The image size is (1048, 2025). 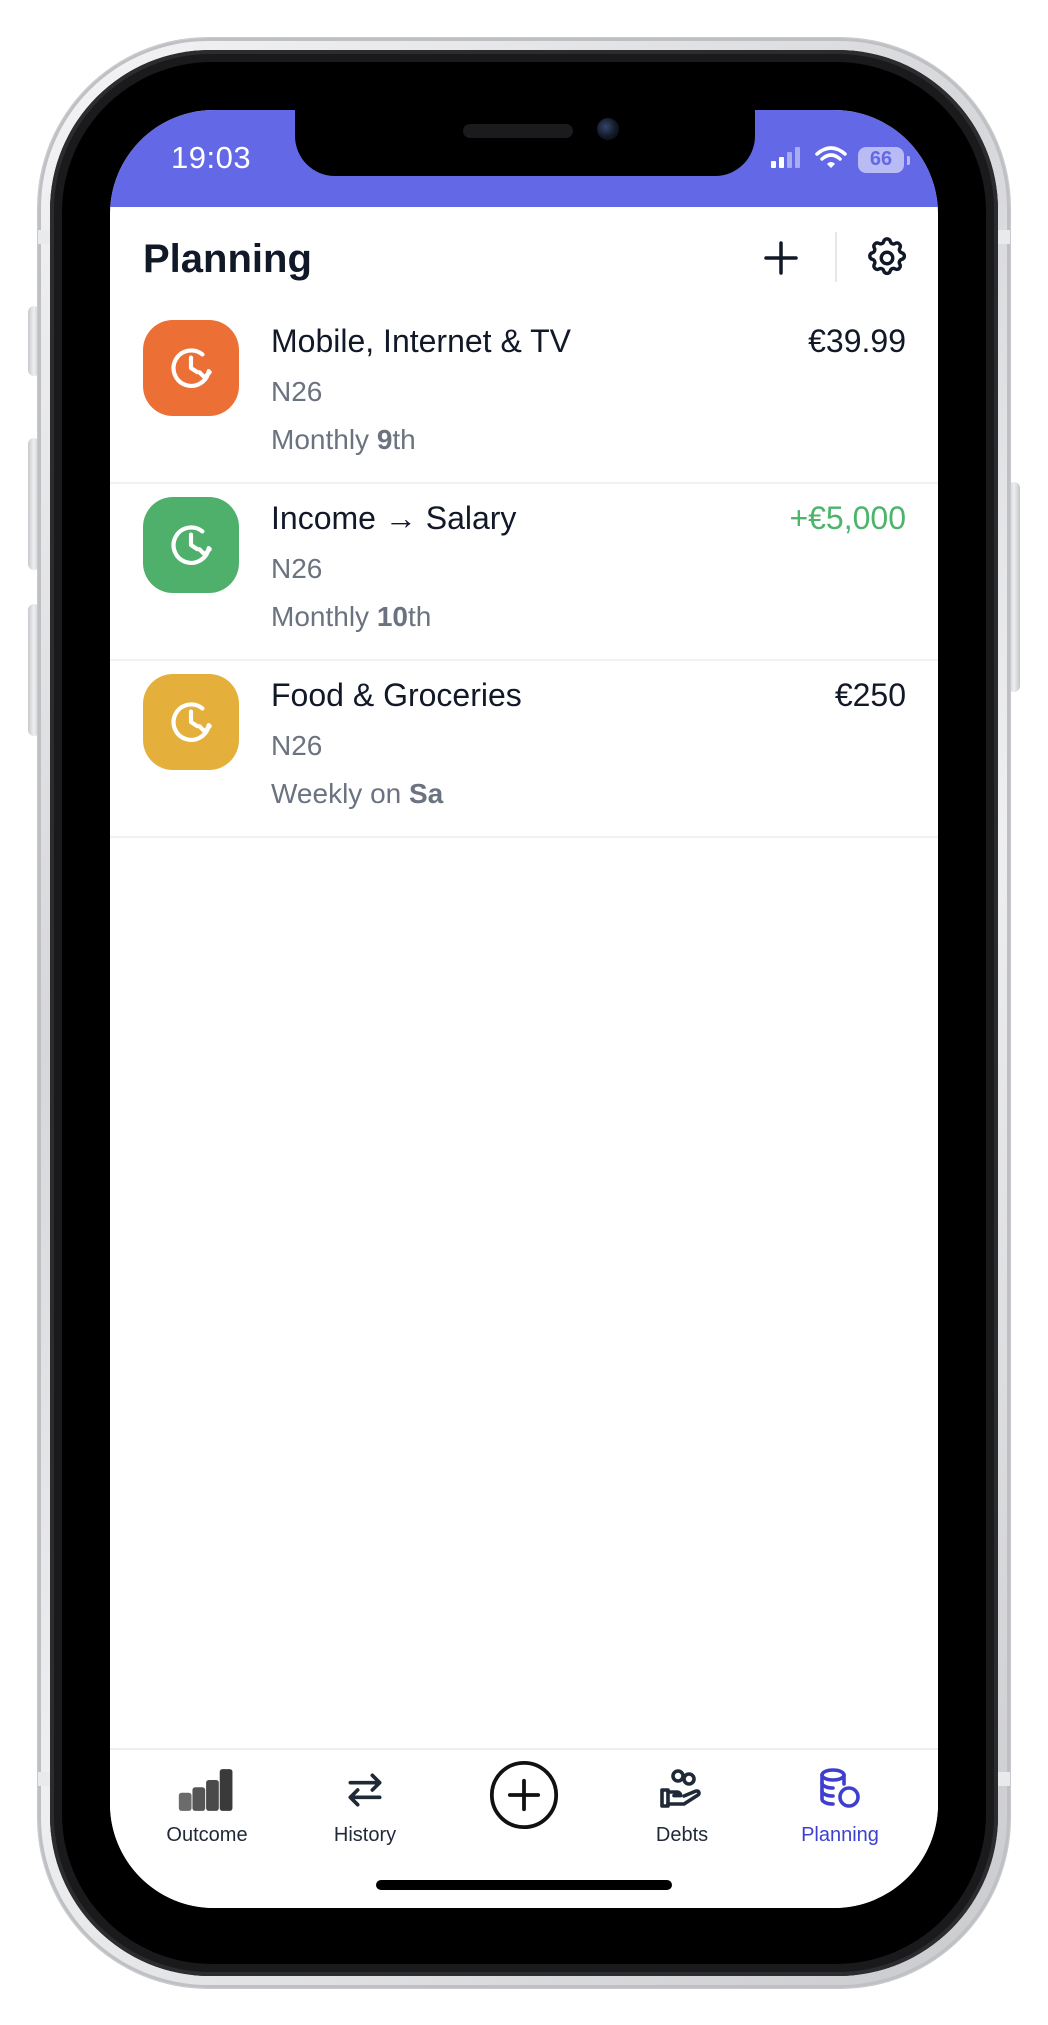 I want to click on plan-name: Food & Groceries, so click(x=396, y=695).